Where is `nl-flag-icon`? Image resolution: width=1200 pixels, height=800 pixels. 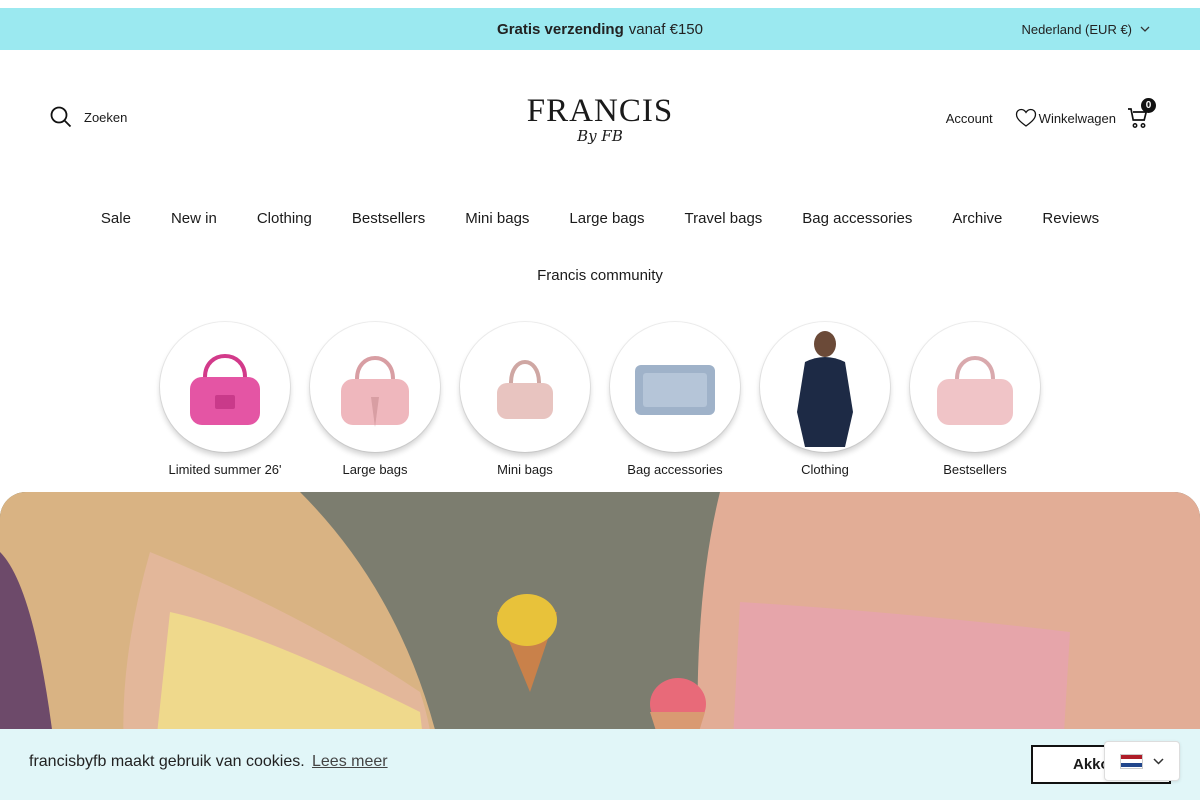
nl-flag-icon is located at coordinates (1131, 761).